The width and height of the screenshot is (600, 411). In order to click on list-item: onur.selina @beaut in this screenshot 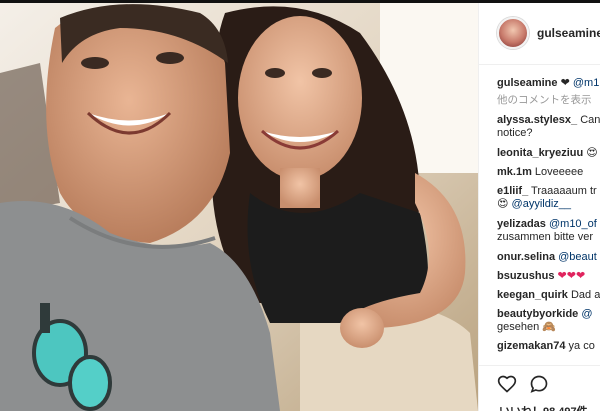, I will do `click(548, 257)`.